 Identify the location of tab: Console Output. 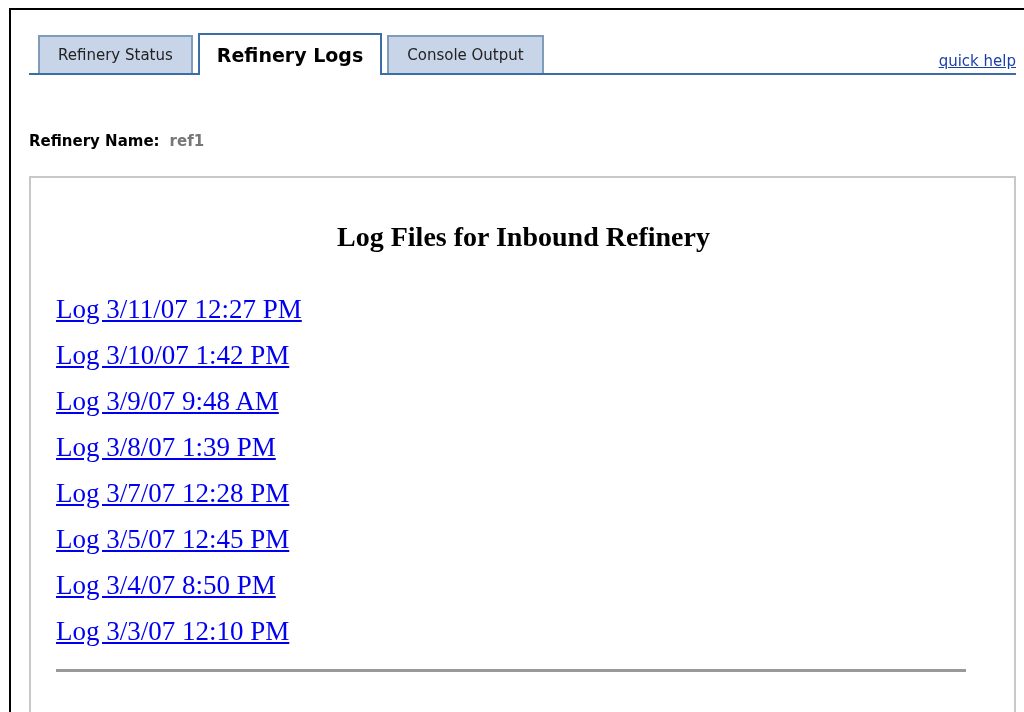
(465, 54).